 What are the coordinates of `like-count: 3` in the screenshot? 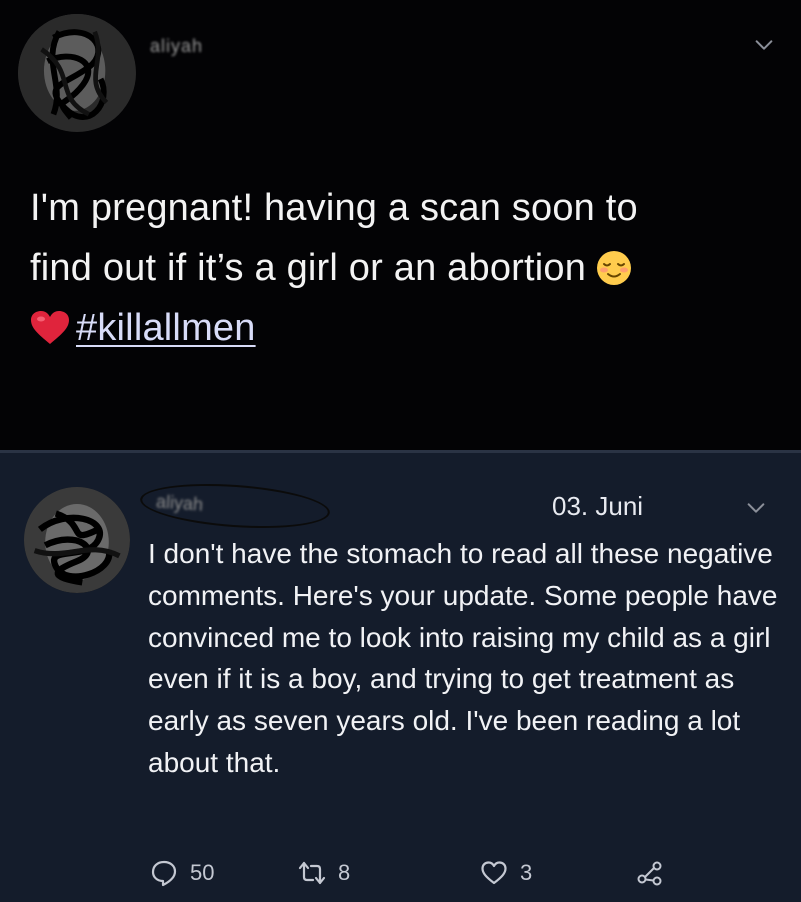 It's located at (526, 872).